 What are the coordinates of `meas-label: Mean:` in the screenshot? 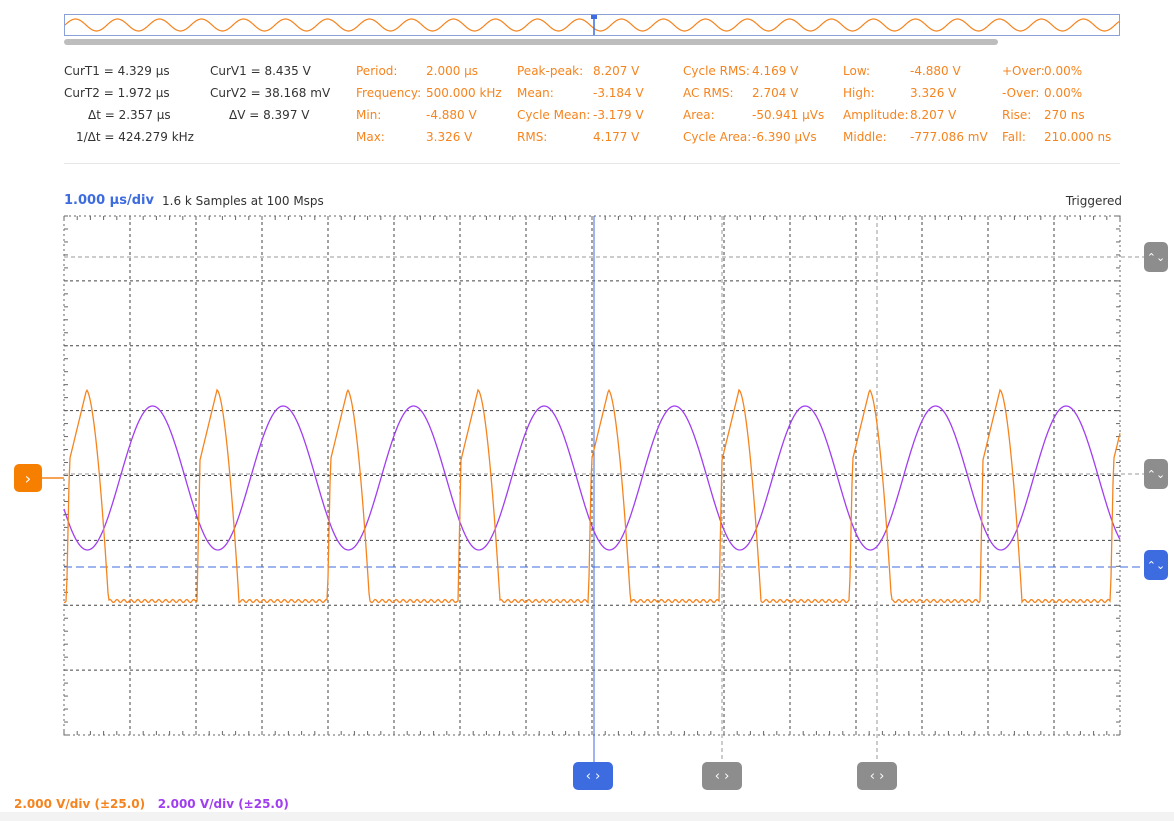 It's located at (535, 93).